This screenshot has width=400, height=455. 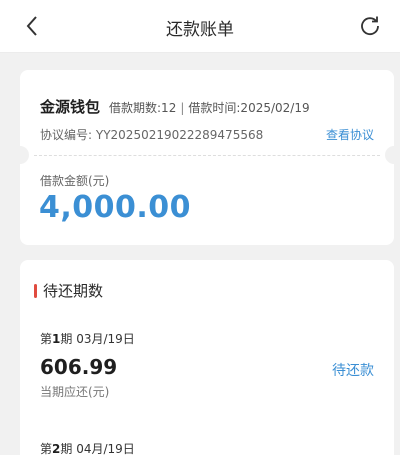 I want to click on view-agreement-link: 查看协议, so click(x=350, y=134).